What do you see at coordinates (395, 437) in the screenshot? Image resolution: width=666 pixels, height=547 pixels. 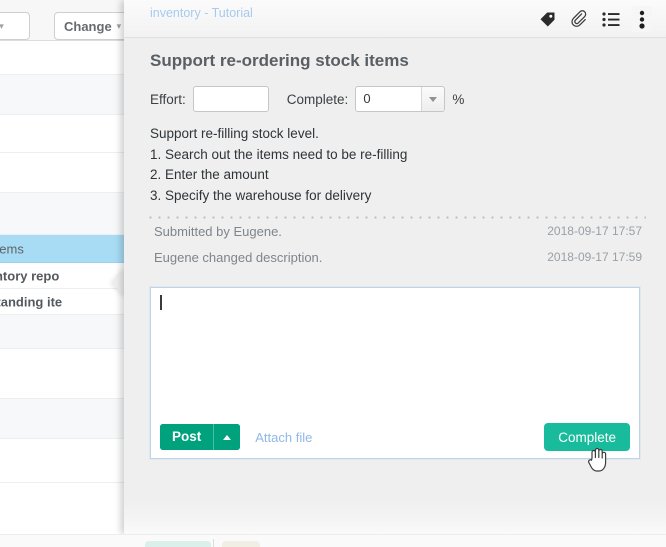 I see `composer-toolbar: Post Attach file Complete` at bounding box center [395, 437].